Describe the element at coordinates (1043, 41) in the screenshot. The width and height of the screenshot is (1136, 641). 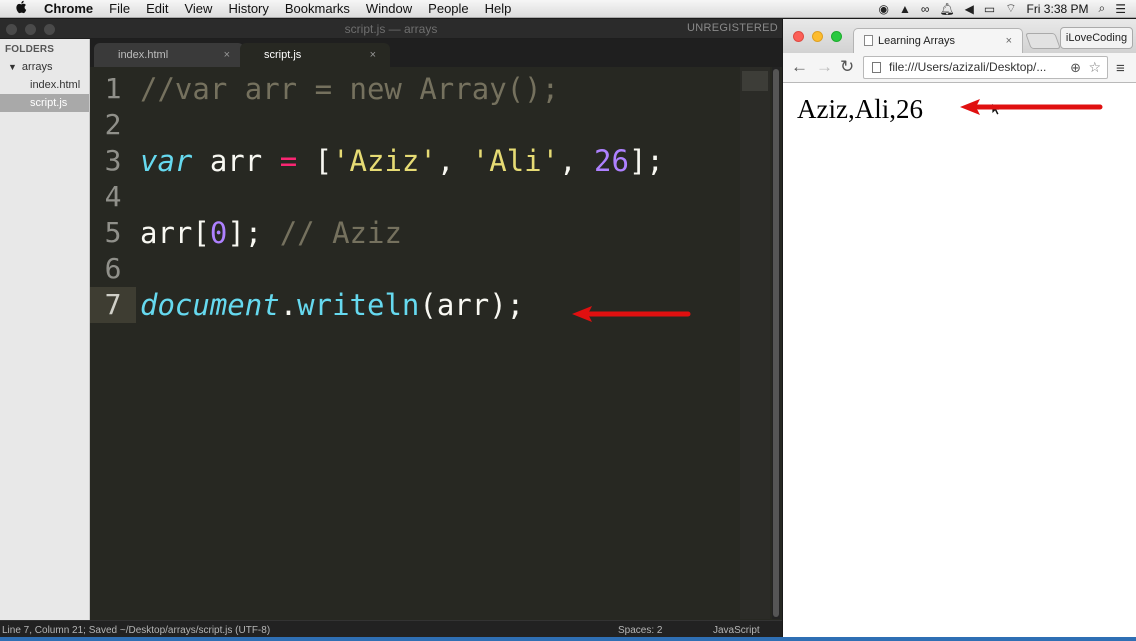
I see `new-tab-button` at that location.